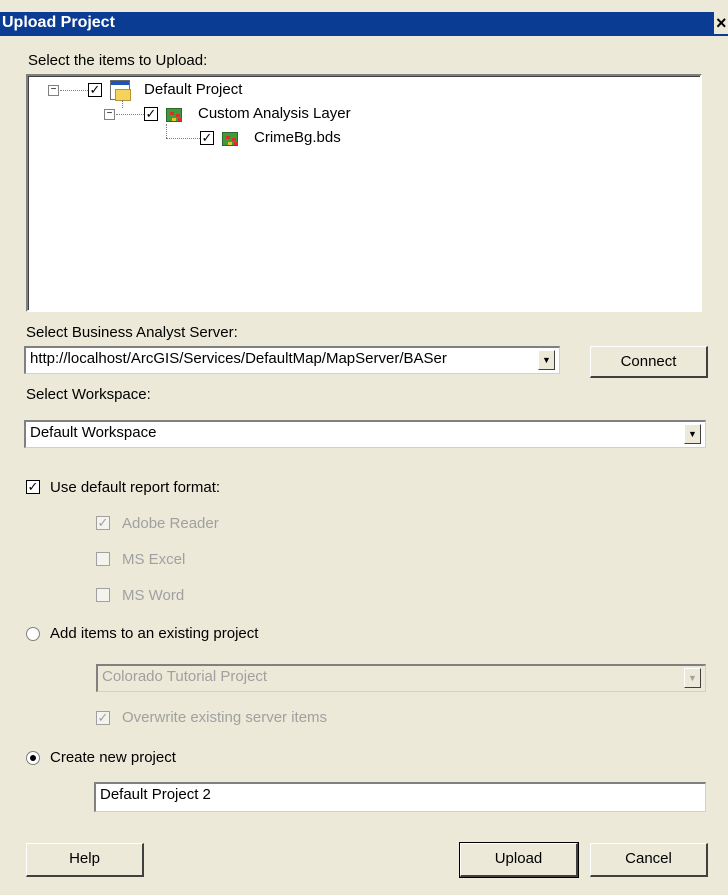 The width and height of the screenshot is (728, 895). I want to click on cancel-button: Cancel, so click(649, 860).